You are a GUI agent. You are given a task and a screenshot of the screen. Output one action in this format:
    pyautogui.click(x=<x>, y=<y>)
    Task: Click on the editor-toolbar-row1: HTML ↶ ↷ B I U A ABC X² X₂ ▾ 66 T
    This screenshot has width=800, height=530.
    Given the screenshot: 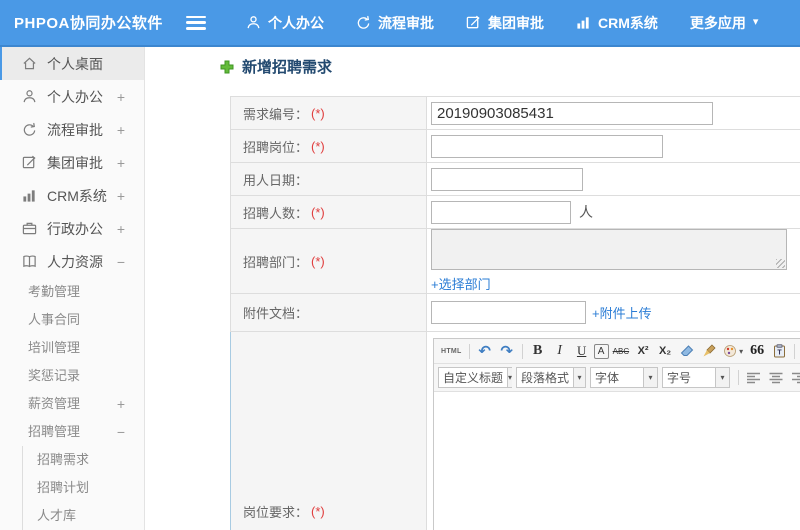 What is the action you would take?
    pyautogui.click(x=617, y=351)
    